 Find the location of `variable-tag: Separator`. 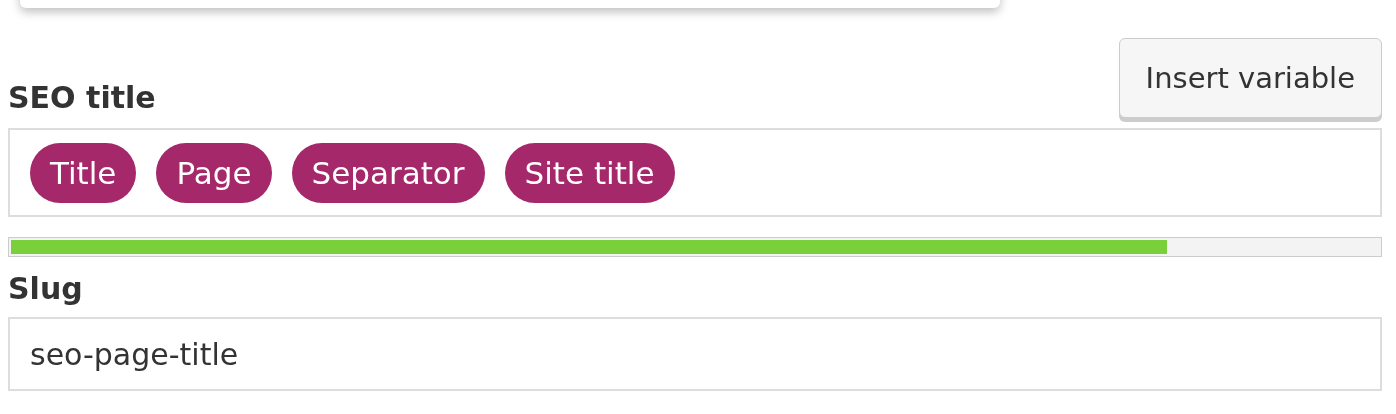

variable-tag: Separator is located at coordinates (388, 172).